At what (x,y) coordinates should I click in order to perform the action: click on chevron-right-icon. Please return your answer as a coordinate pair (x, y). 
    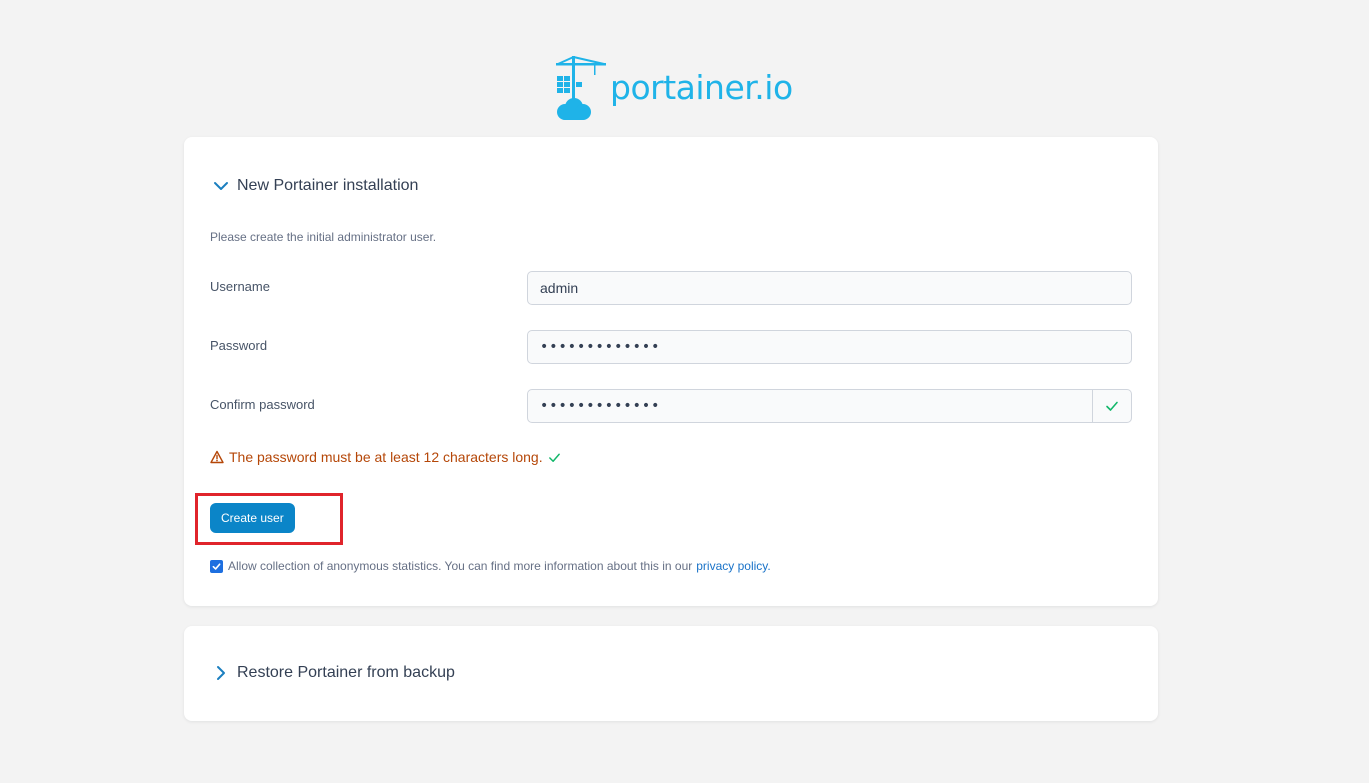
    Looking at the image, I should click on (221, 673).